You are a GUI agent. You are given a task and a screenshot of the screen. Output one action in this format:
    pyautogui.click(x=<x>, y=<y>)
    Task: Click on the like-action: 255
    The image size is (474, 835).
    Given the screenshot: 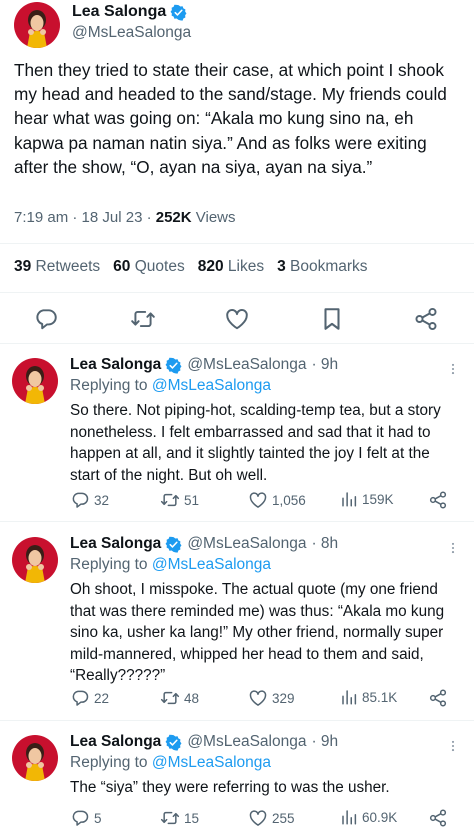 What is the action you would take?
    pyautogui.click(x=271, y=818)
    